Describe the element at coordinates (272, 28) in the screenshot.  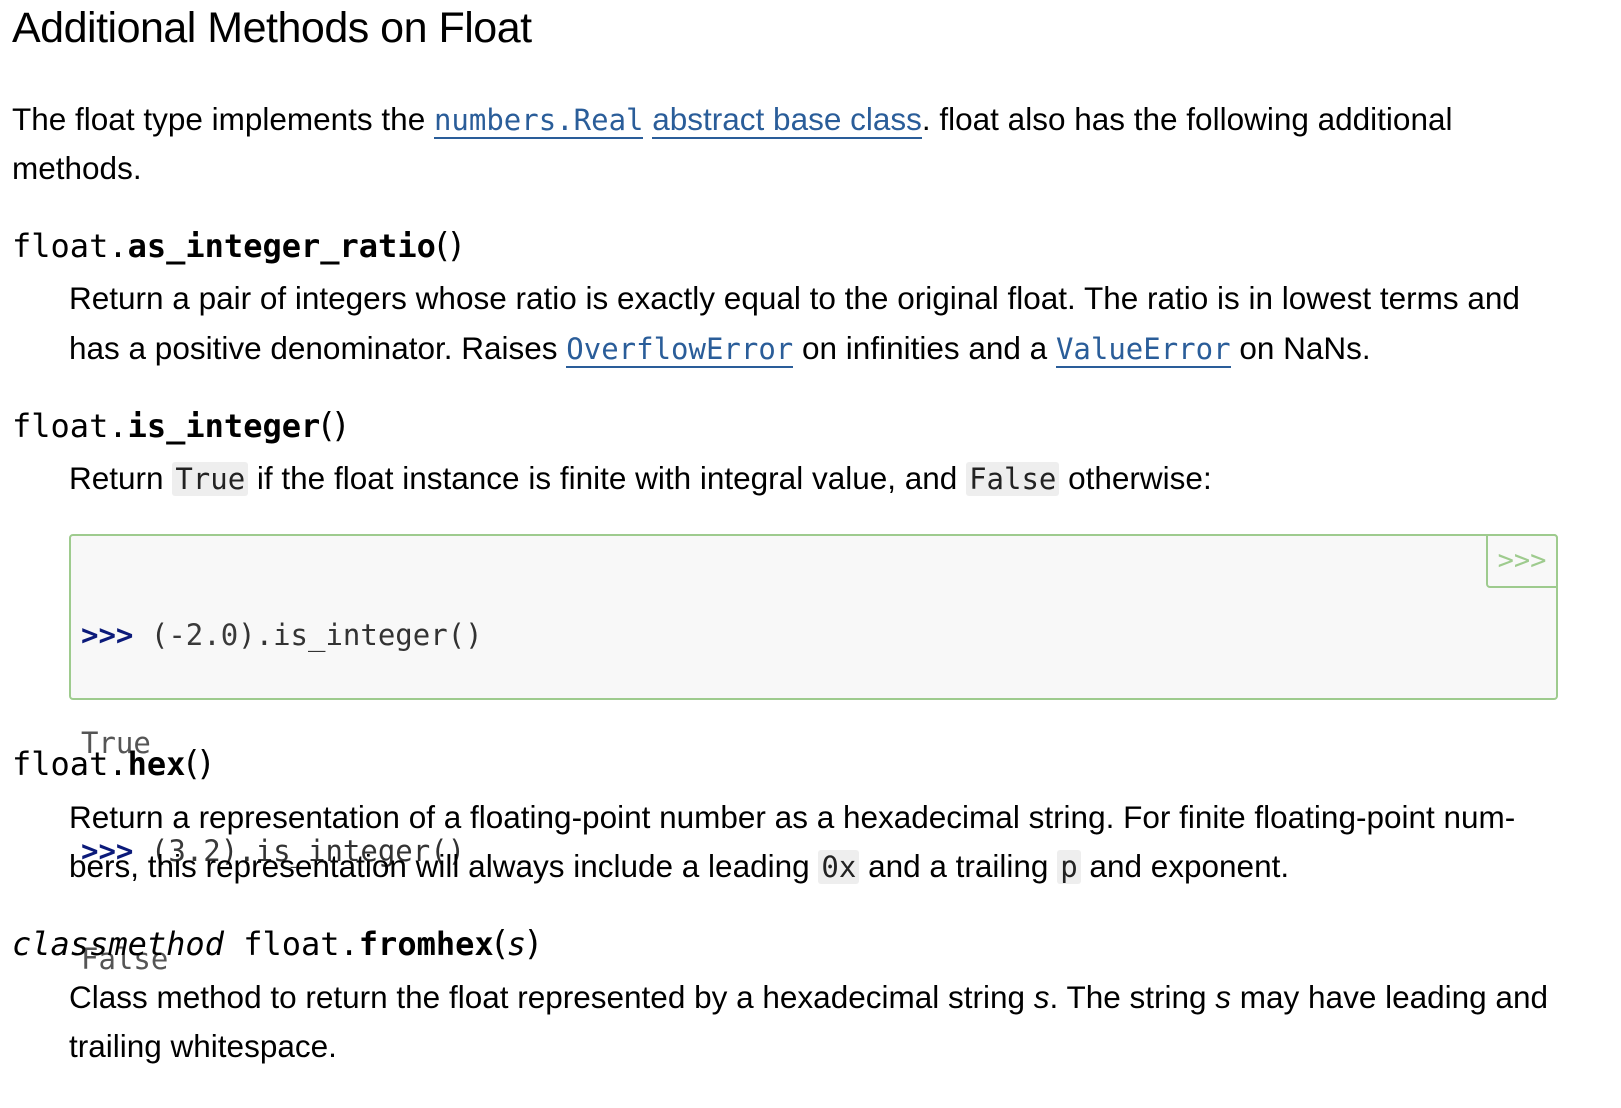
I see `section-heading: Additional Methods on Float` at that location.